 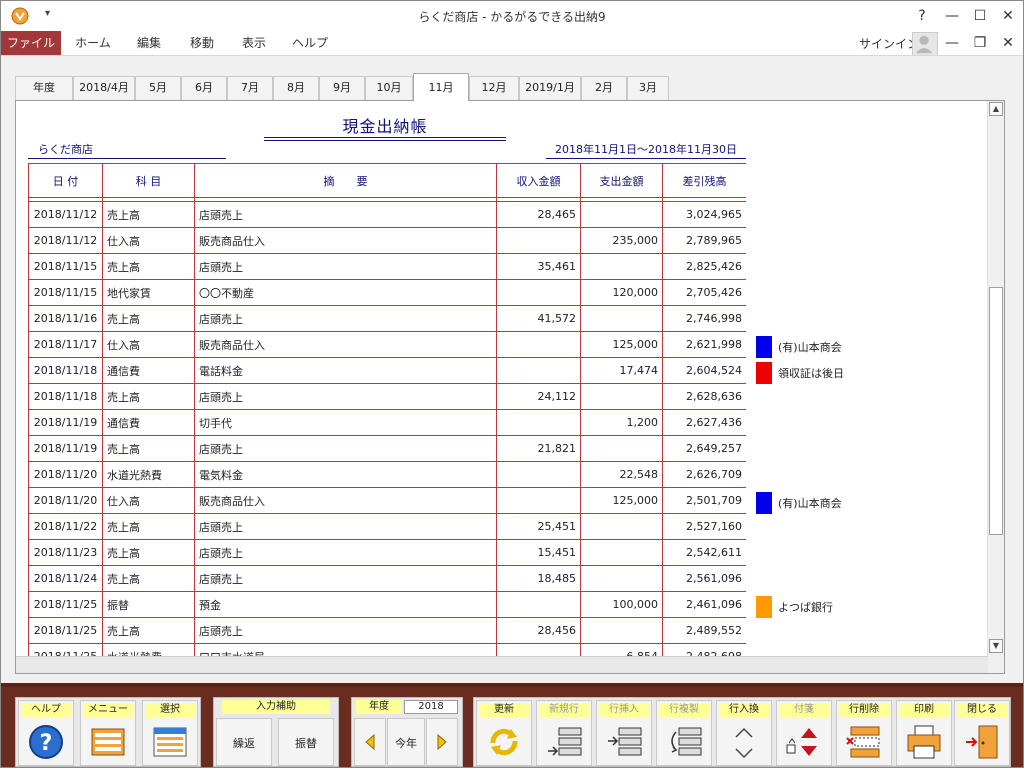 What do you see at coordinates (254, 43) in the screenshot?
I see `menu-view: 表示` at bounding box center [254, 43].